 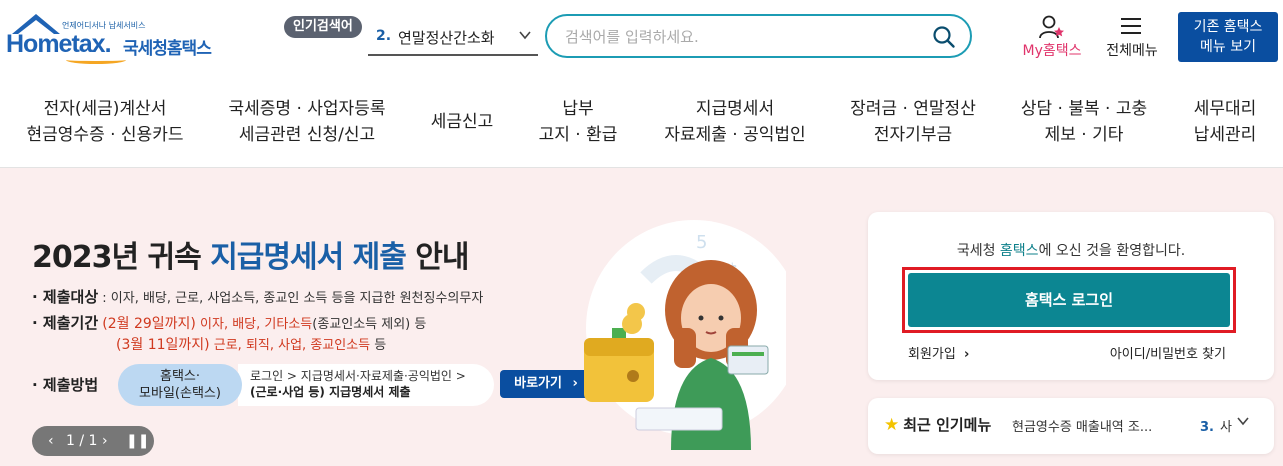 I want to click on gnb-label: 전자(세금)계산서, so click(x=105, y=109).